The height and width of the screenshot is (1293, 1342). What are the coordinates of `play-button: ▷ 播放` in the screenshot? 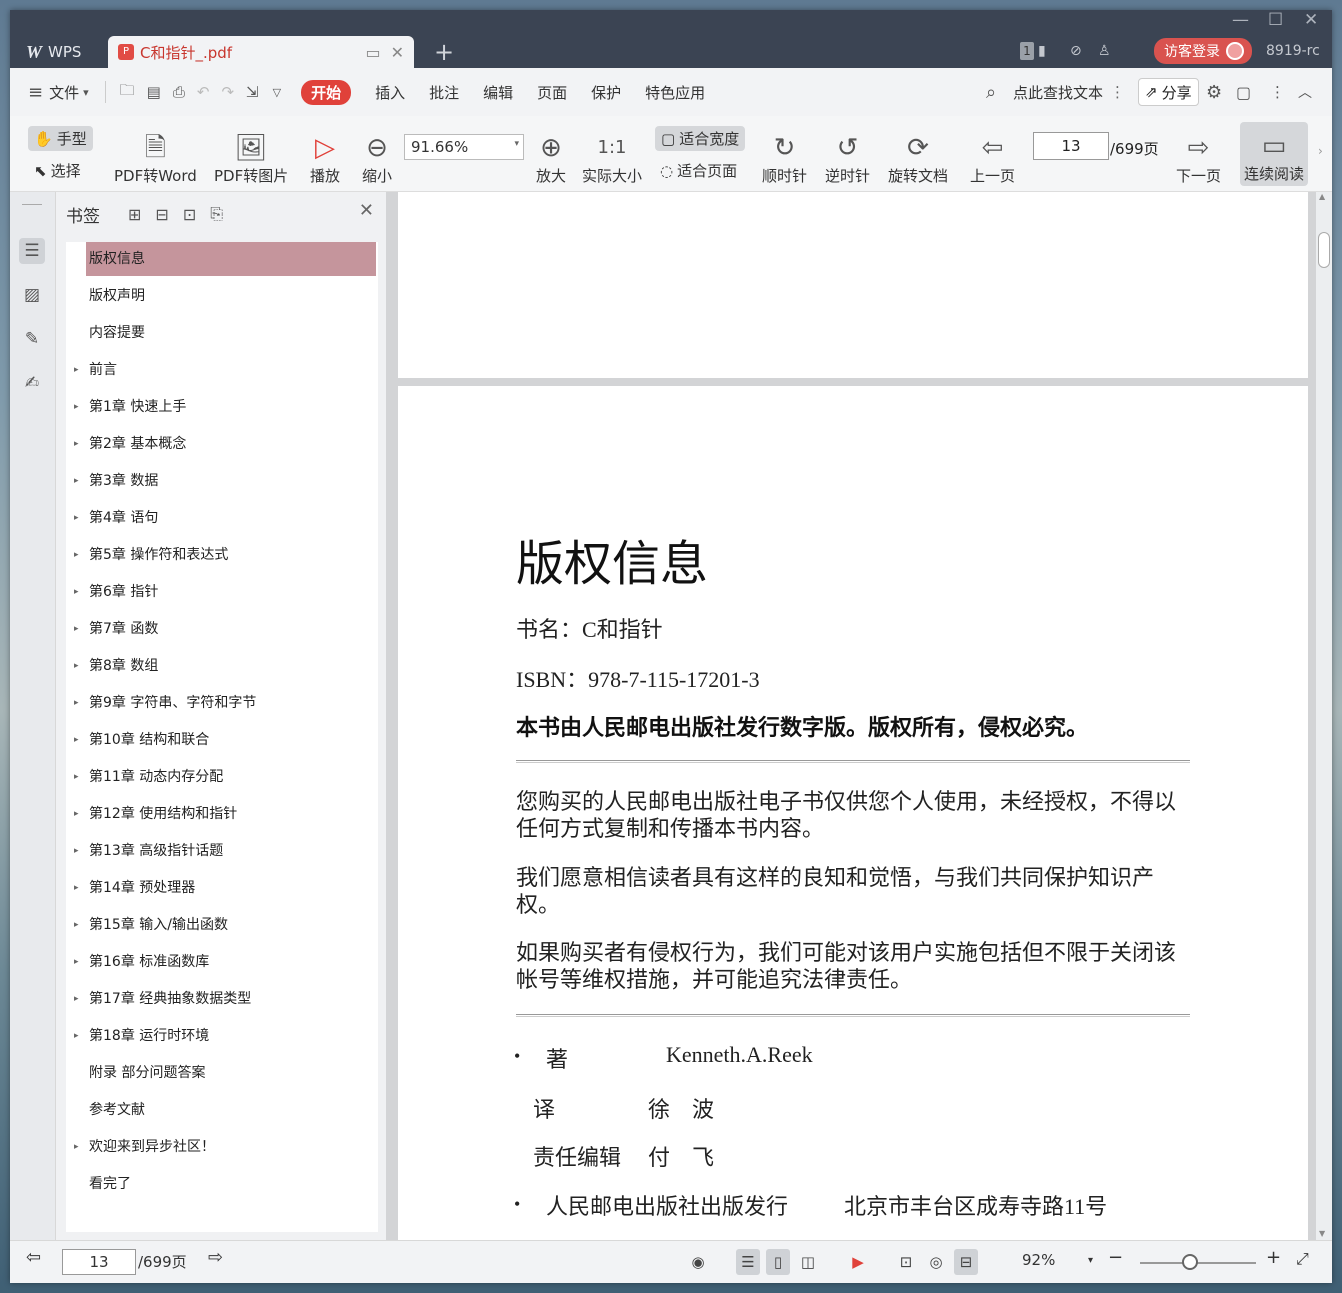 It's located at (325, 154).